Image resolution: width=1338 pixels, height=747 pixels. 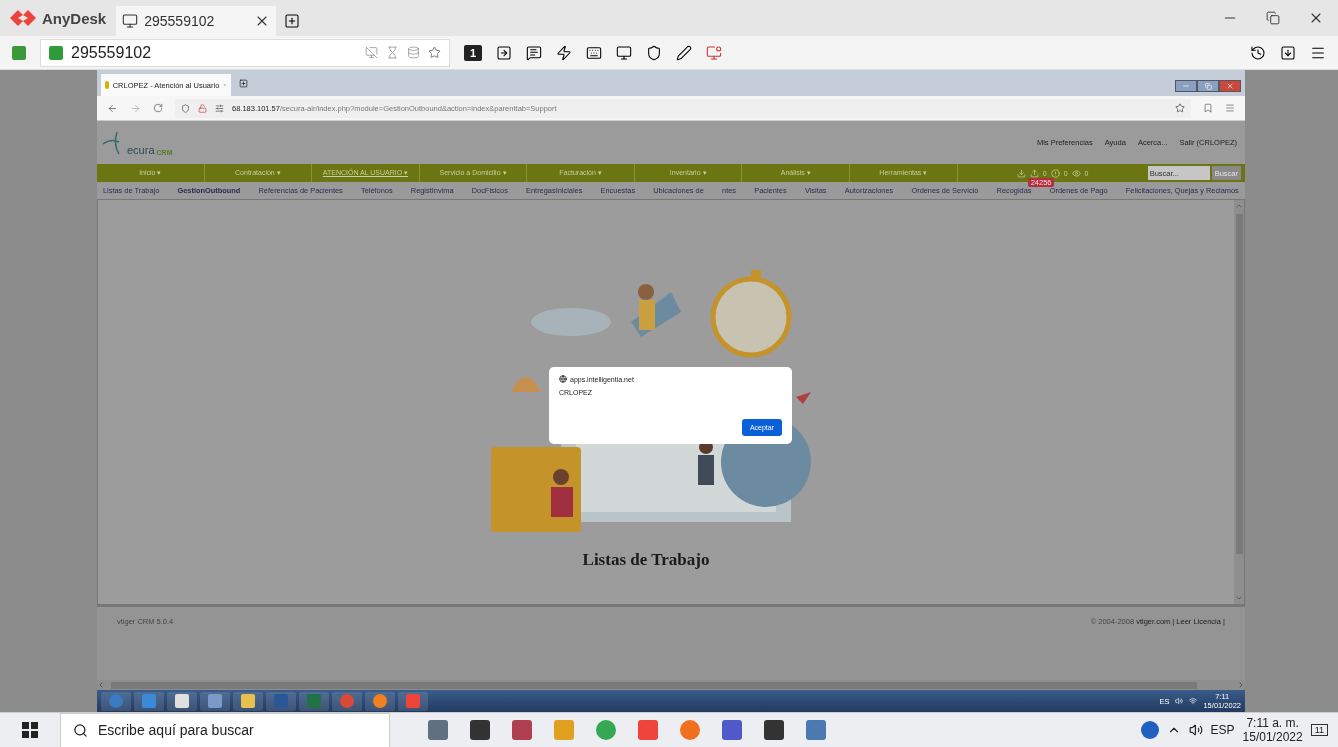 I want to click on clock: 7:11 a. m. 15/01/2022, so click(x=1272, y=730).